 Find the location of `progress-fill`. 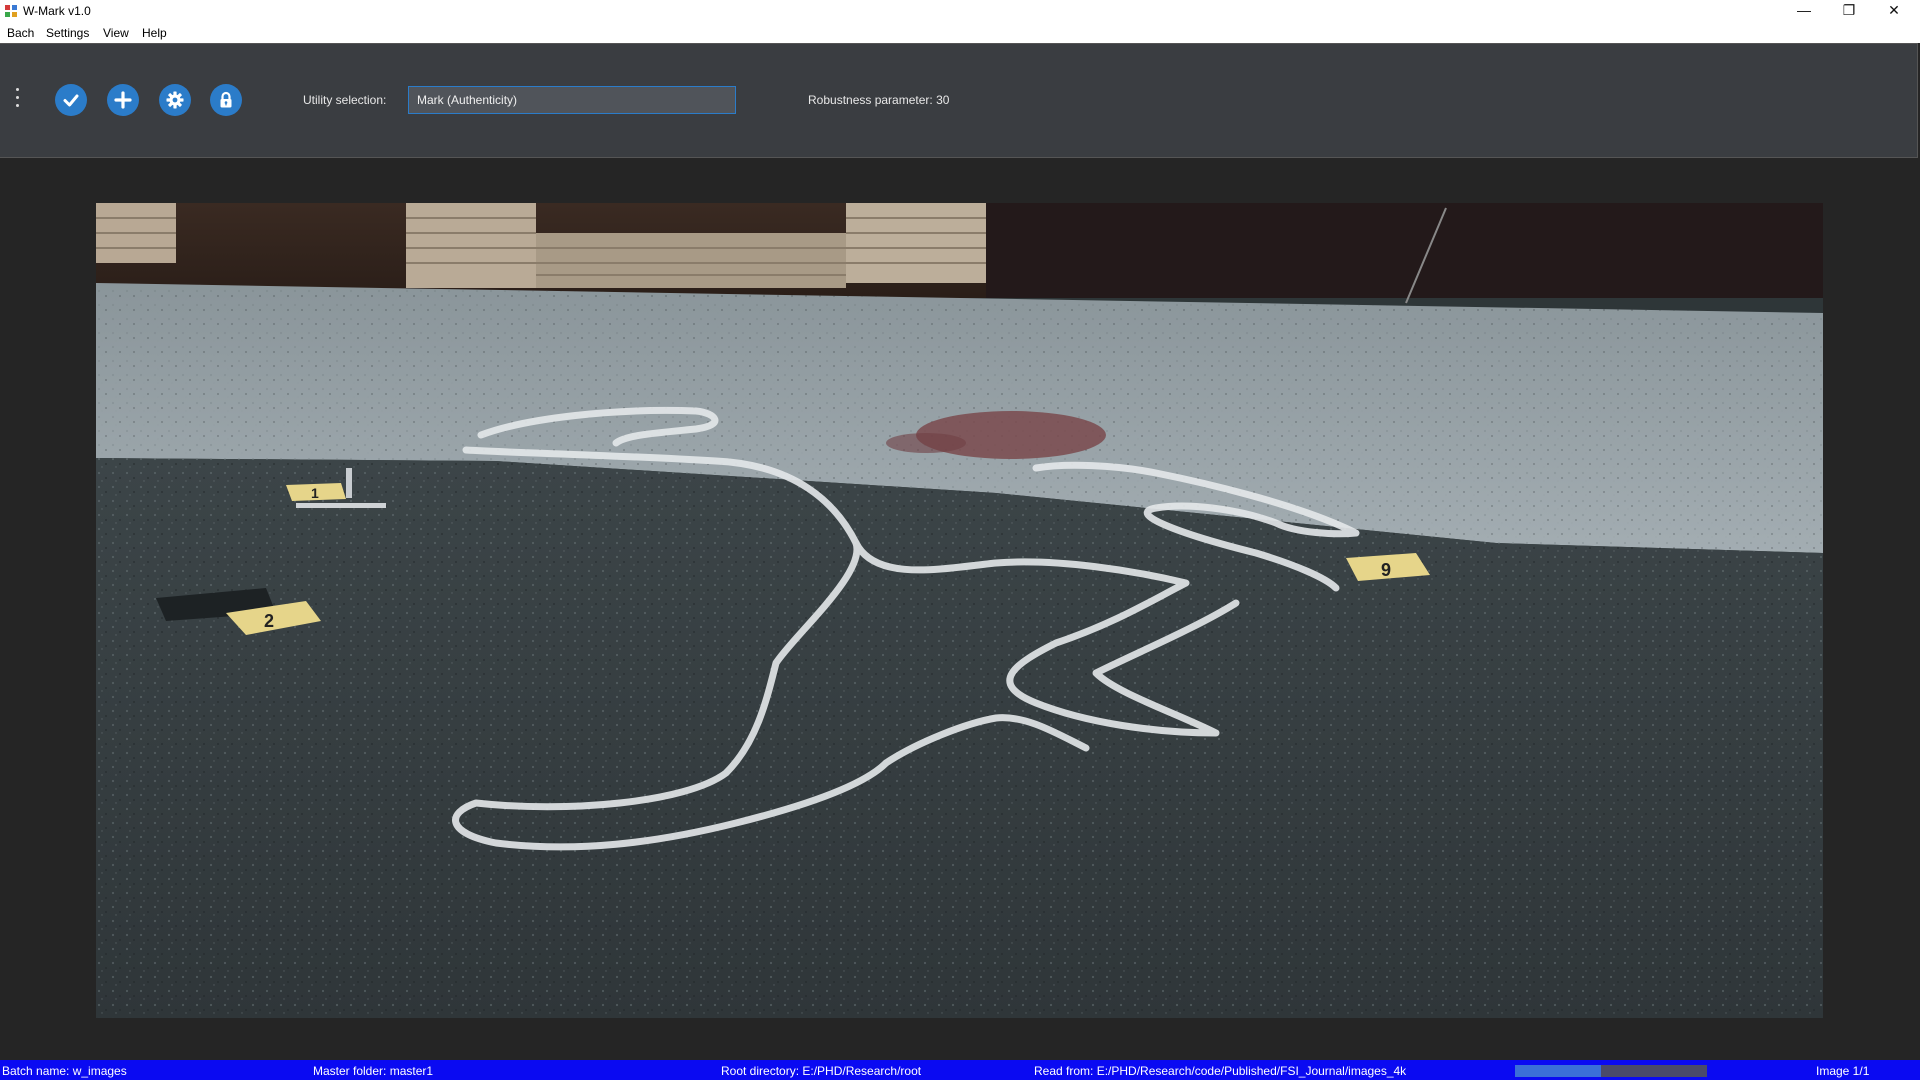

progress-fill is located at coordinates (1558, 1071).